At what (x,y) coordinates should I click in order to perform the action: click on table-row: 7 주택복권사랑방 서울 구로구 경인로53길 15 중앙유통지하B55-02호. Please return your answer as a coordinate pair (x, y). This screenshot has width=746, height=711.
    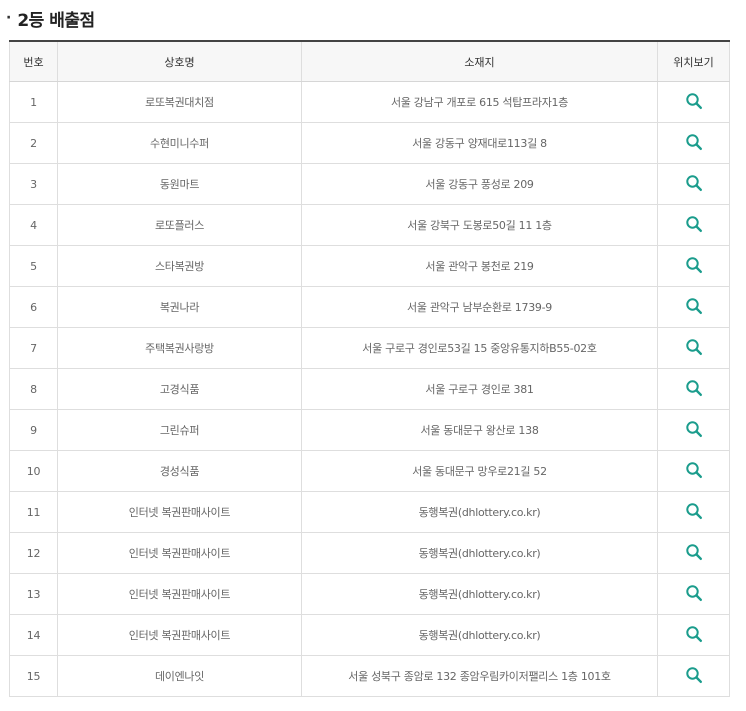
    Looking at the image, I should click on (369, 348).